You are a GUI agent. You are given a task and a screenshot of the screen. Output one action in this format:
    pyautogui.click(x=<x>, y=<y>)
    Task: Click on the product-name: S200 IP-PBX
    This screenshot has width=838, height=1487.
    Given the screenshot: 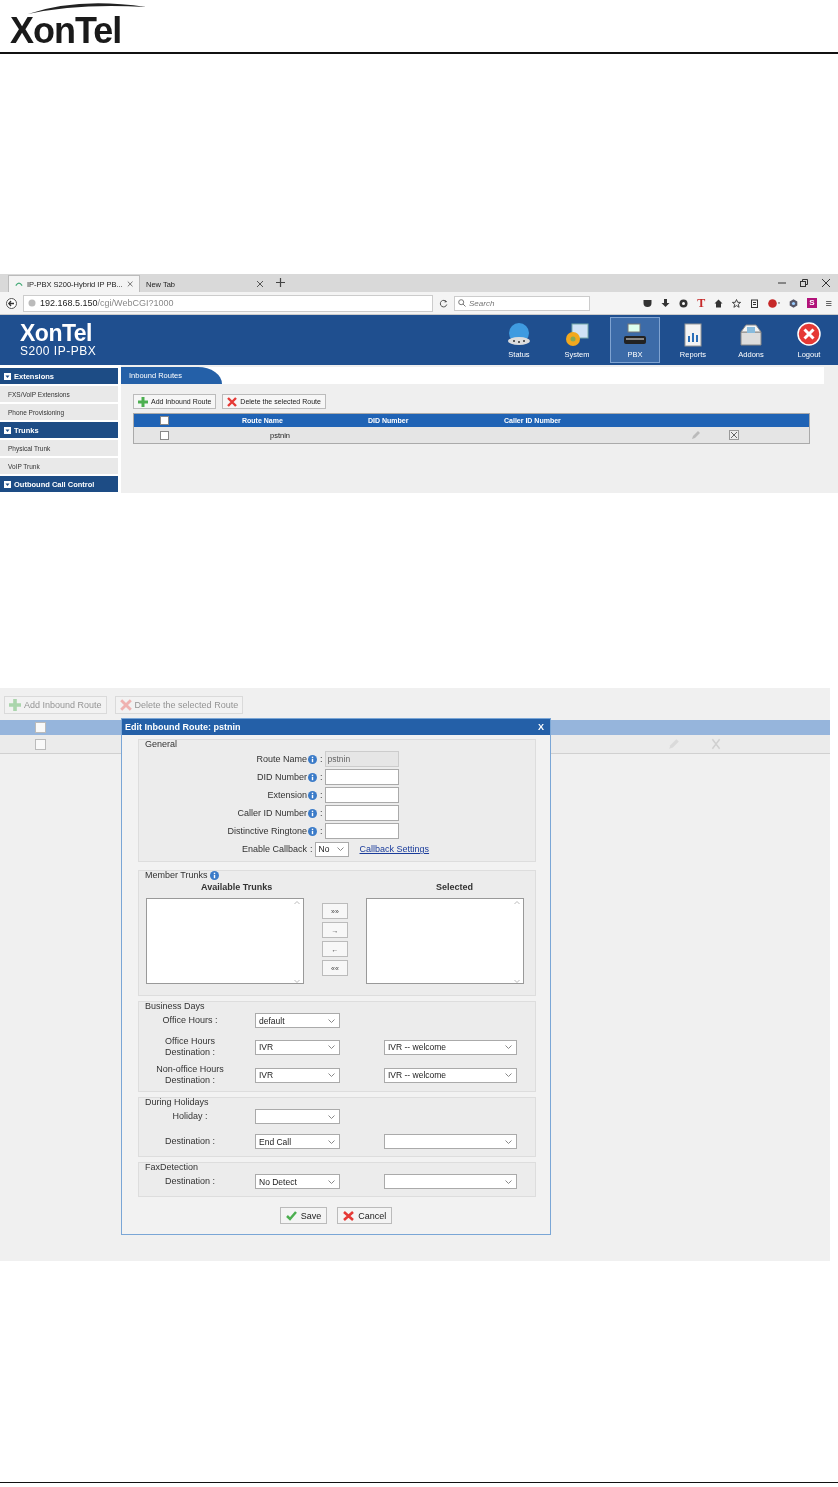 What is the action you would take?
    pyautogui.click(x=58, y=351)
    